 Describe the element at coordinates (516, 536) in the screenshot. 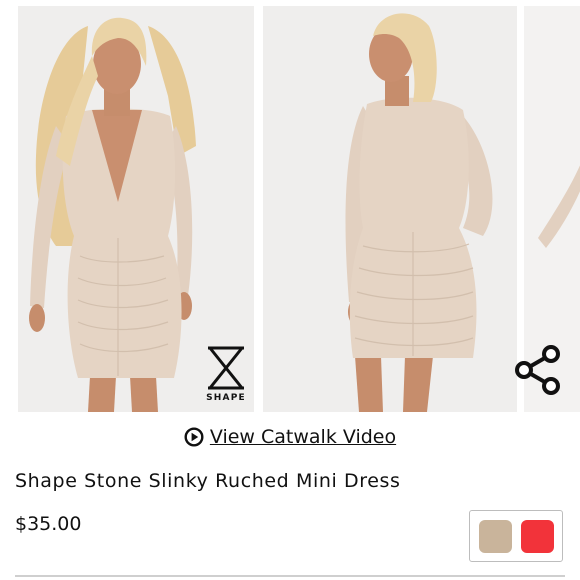

I see `color-swatches` at that location.